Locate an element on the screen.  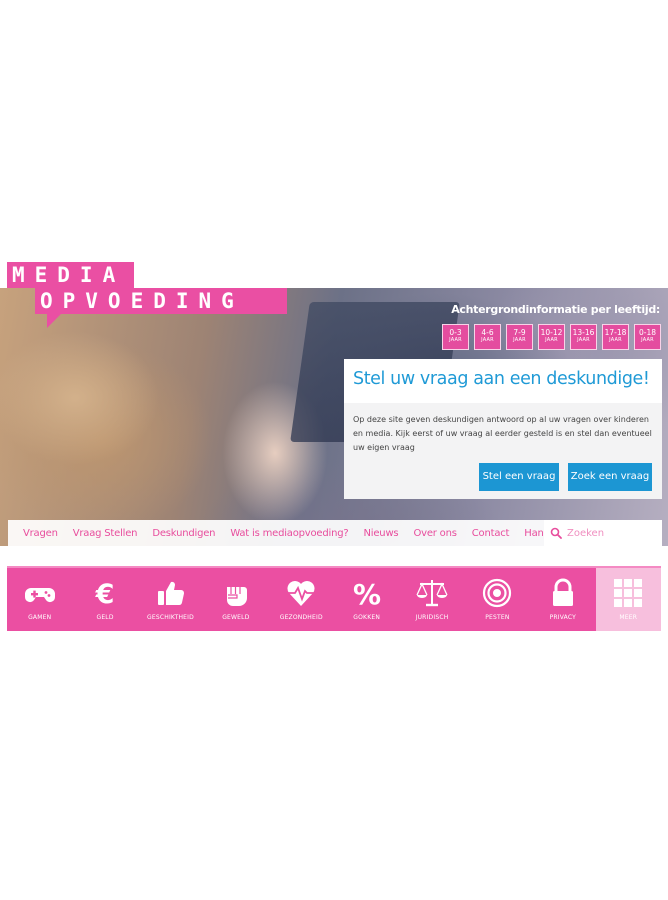
nav-item-vragen: Vragen is located at coordinates (36, 533).